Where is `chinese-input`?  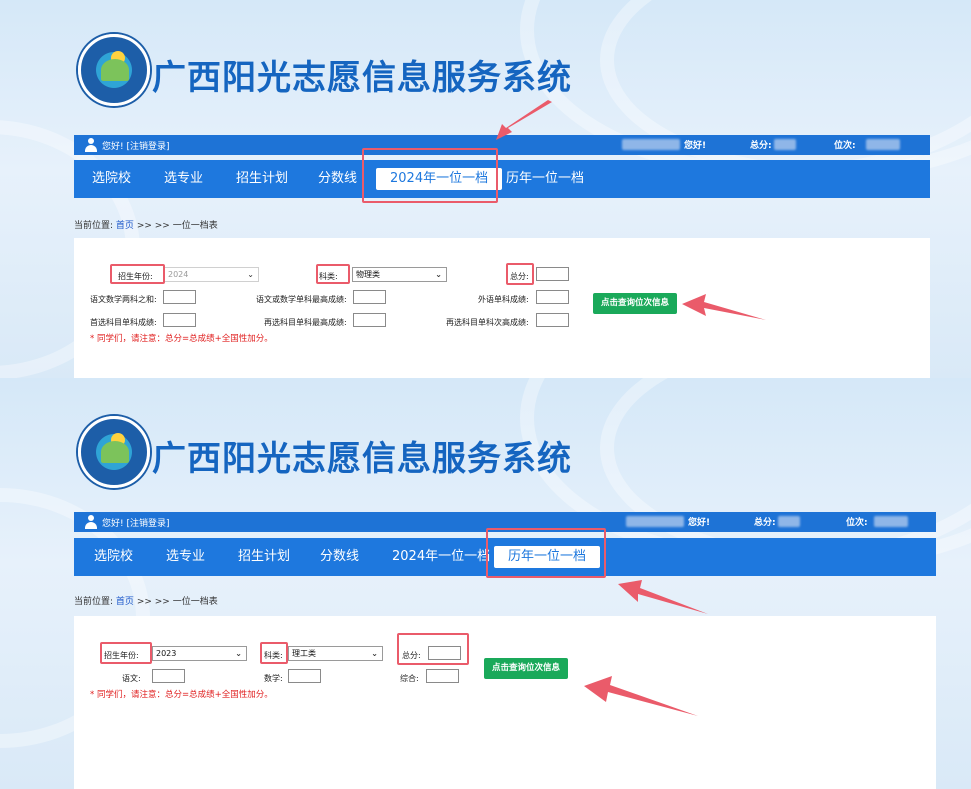
chinese-input is located at coordinates (168, 676).